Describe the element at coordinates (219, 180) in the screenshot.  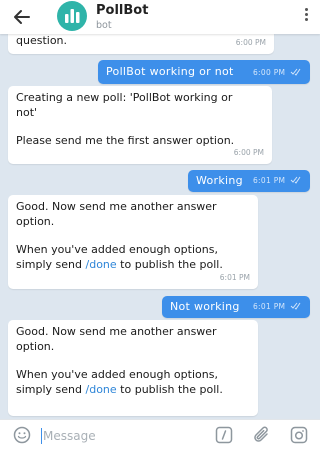
I see `message-text: Working` at that location.